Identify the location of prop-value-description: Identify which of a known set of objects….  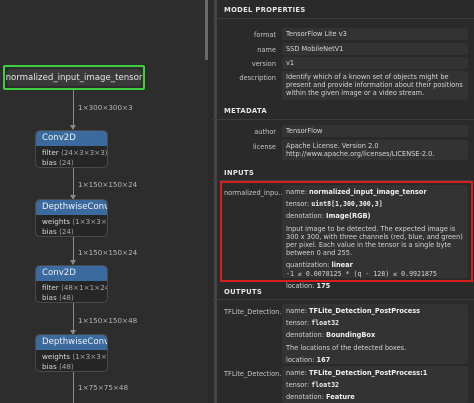
(375, 85).